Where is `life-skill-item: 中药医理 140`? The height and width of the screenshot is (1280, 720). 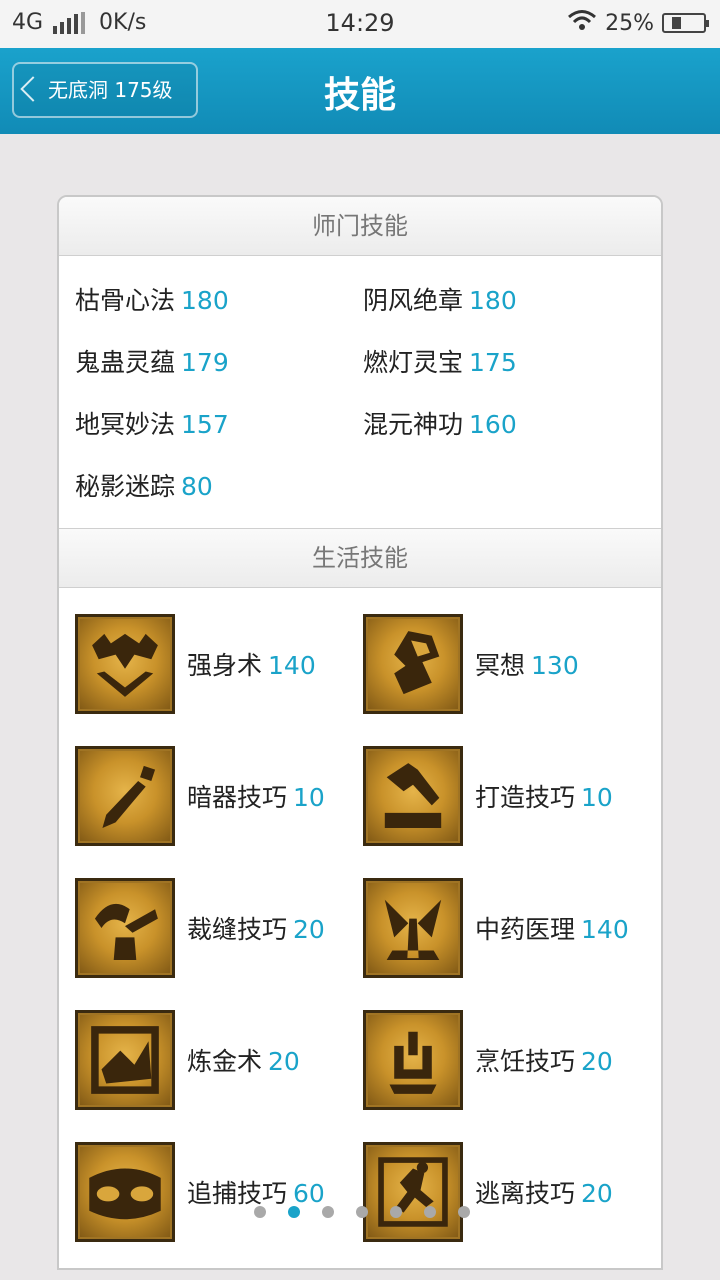 life-skill-item: 中药医理 140 is located at coordinates (507, 928).